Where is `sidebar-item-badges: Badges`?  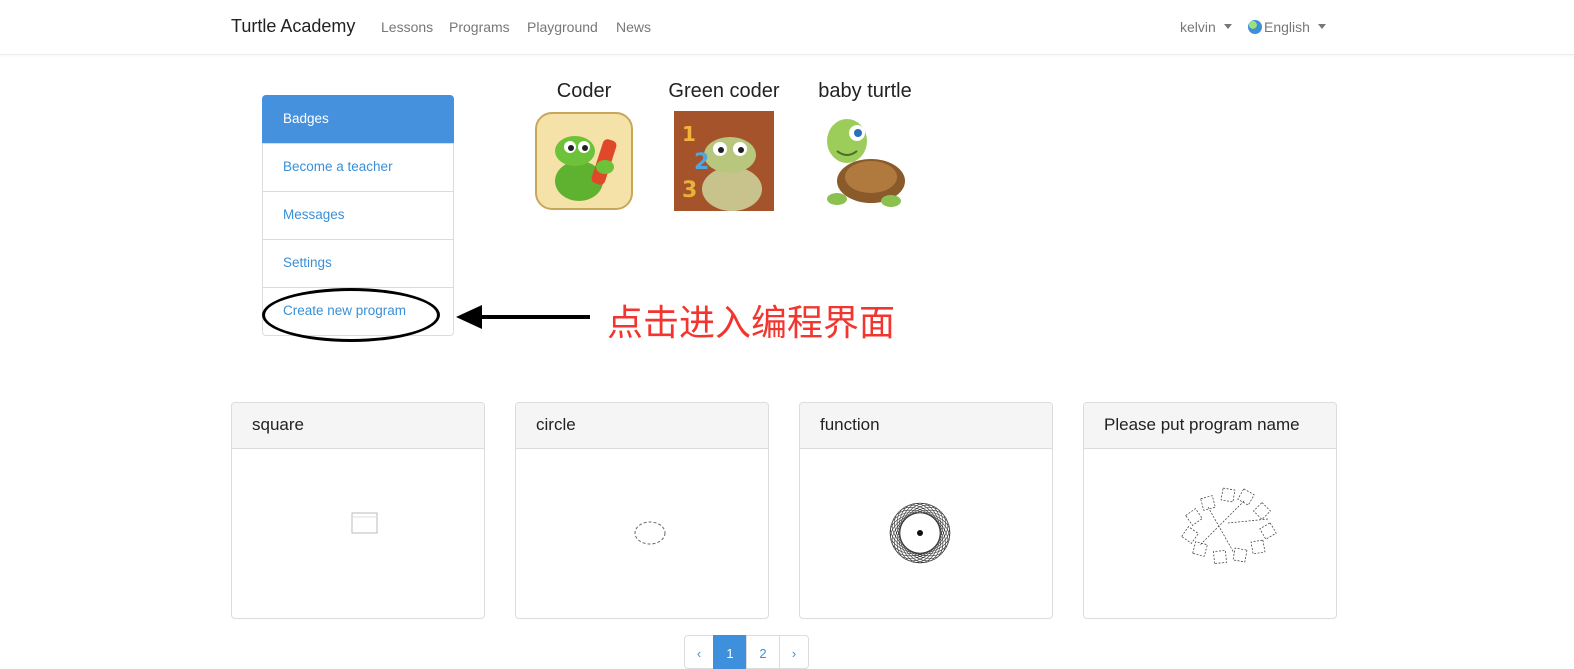 sidebar-item-badges: Badges is located at coordinates (358, 119).